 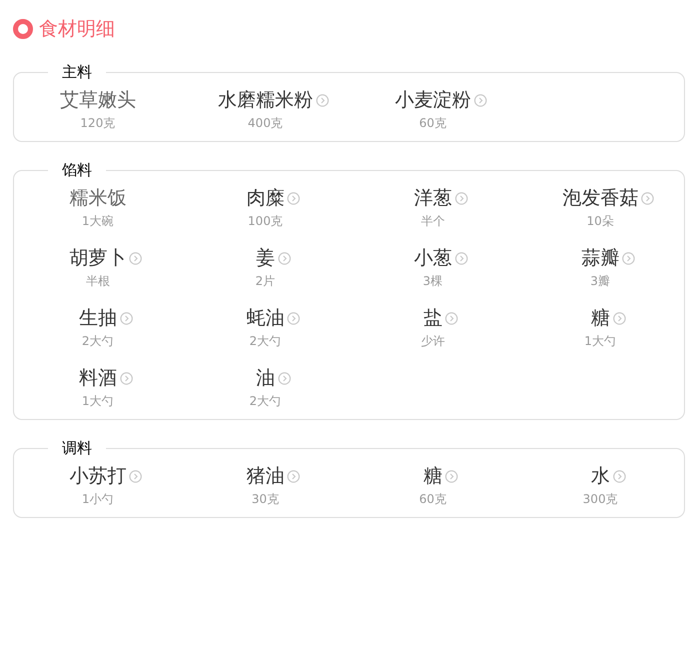 What do you see at coordinates (97, 318) in the screenshot?
I see `ingredient-name: 生抽` at bounding box center [97, 318].